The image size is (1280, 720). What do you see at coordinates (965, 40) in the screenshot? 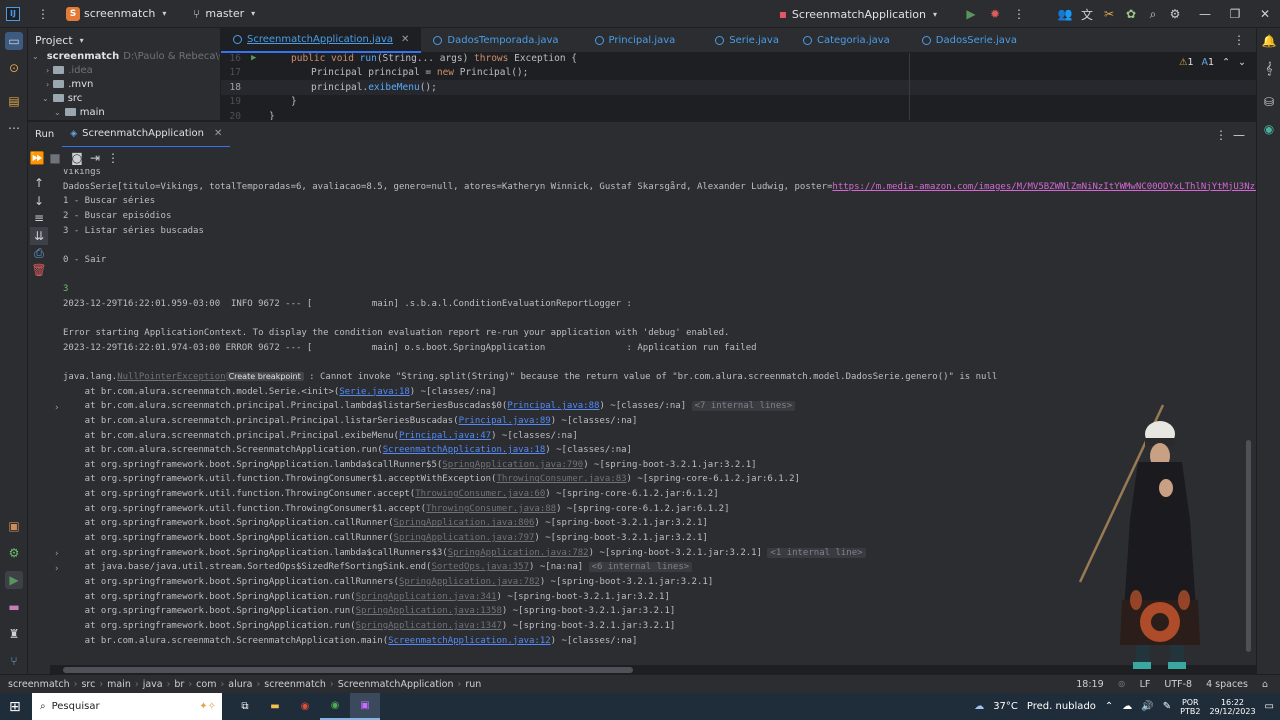
I see `tab-dados-serie: DadosSerie.java` at bounding box center [965, 40].